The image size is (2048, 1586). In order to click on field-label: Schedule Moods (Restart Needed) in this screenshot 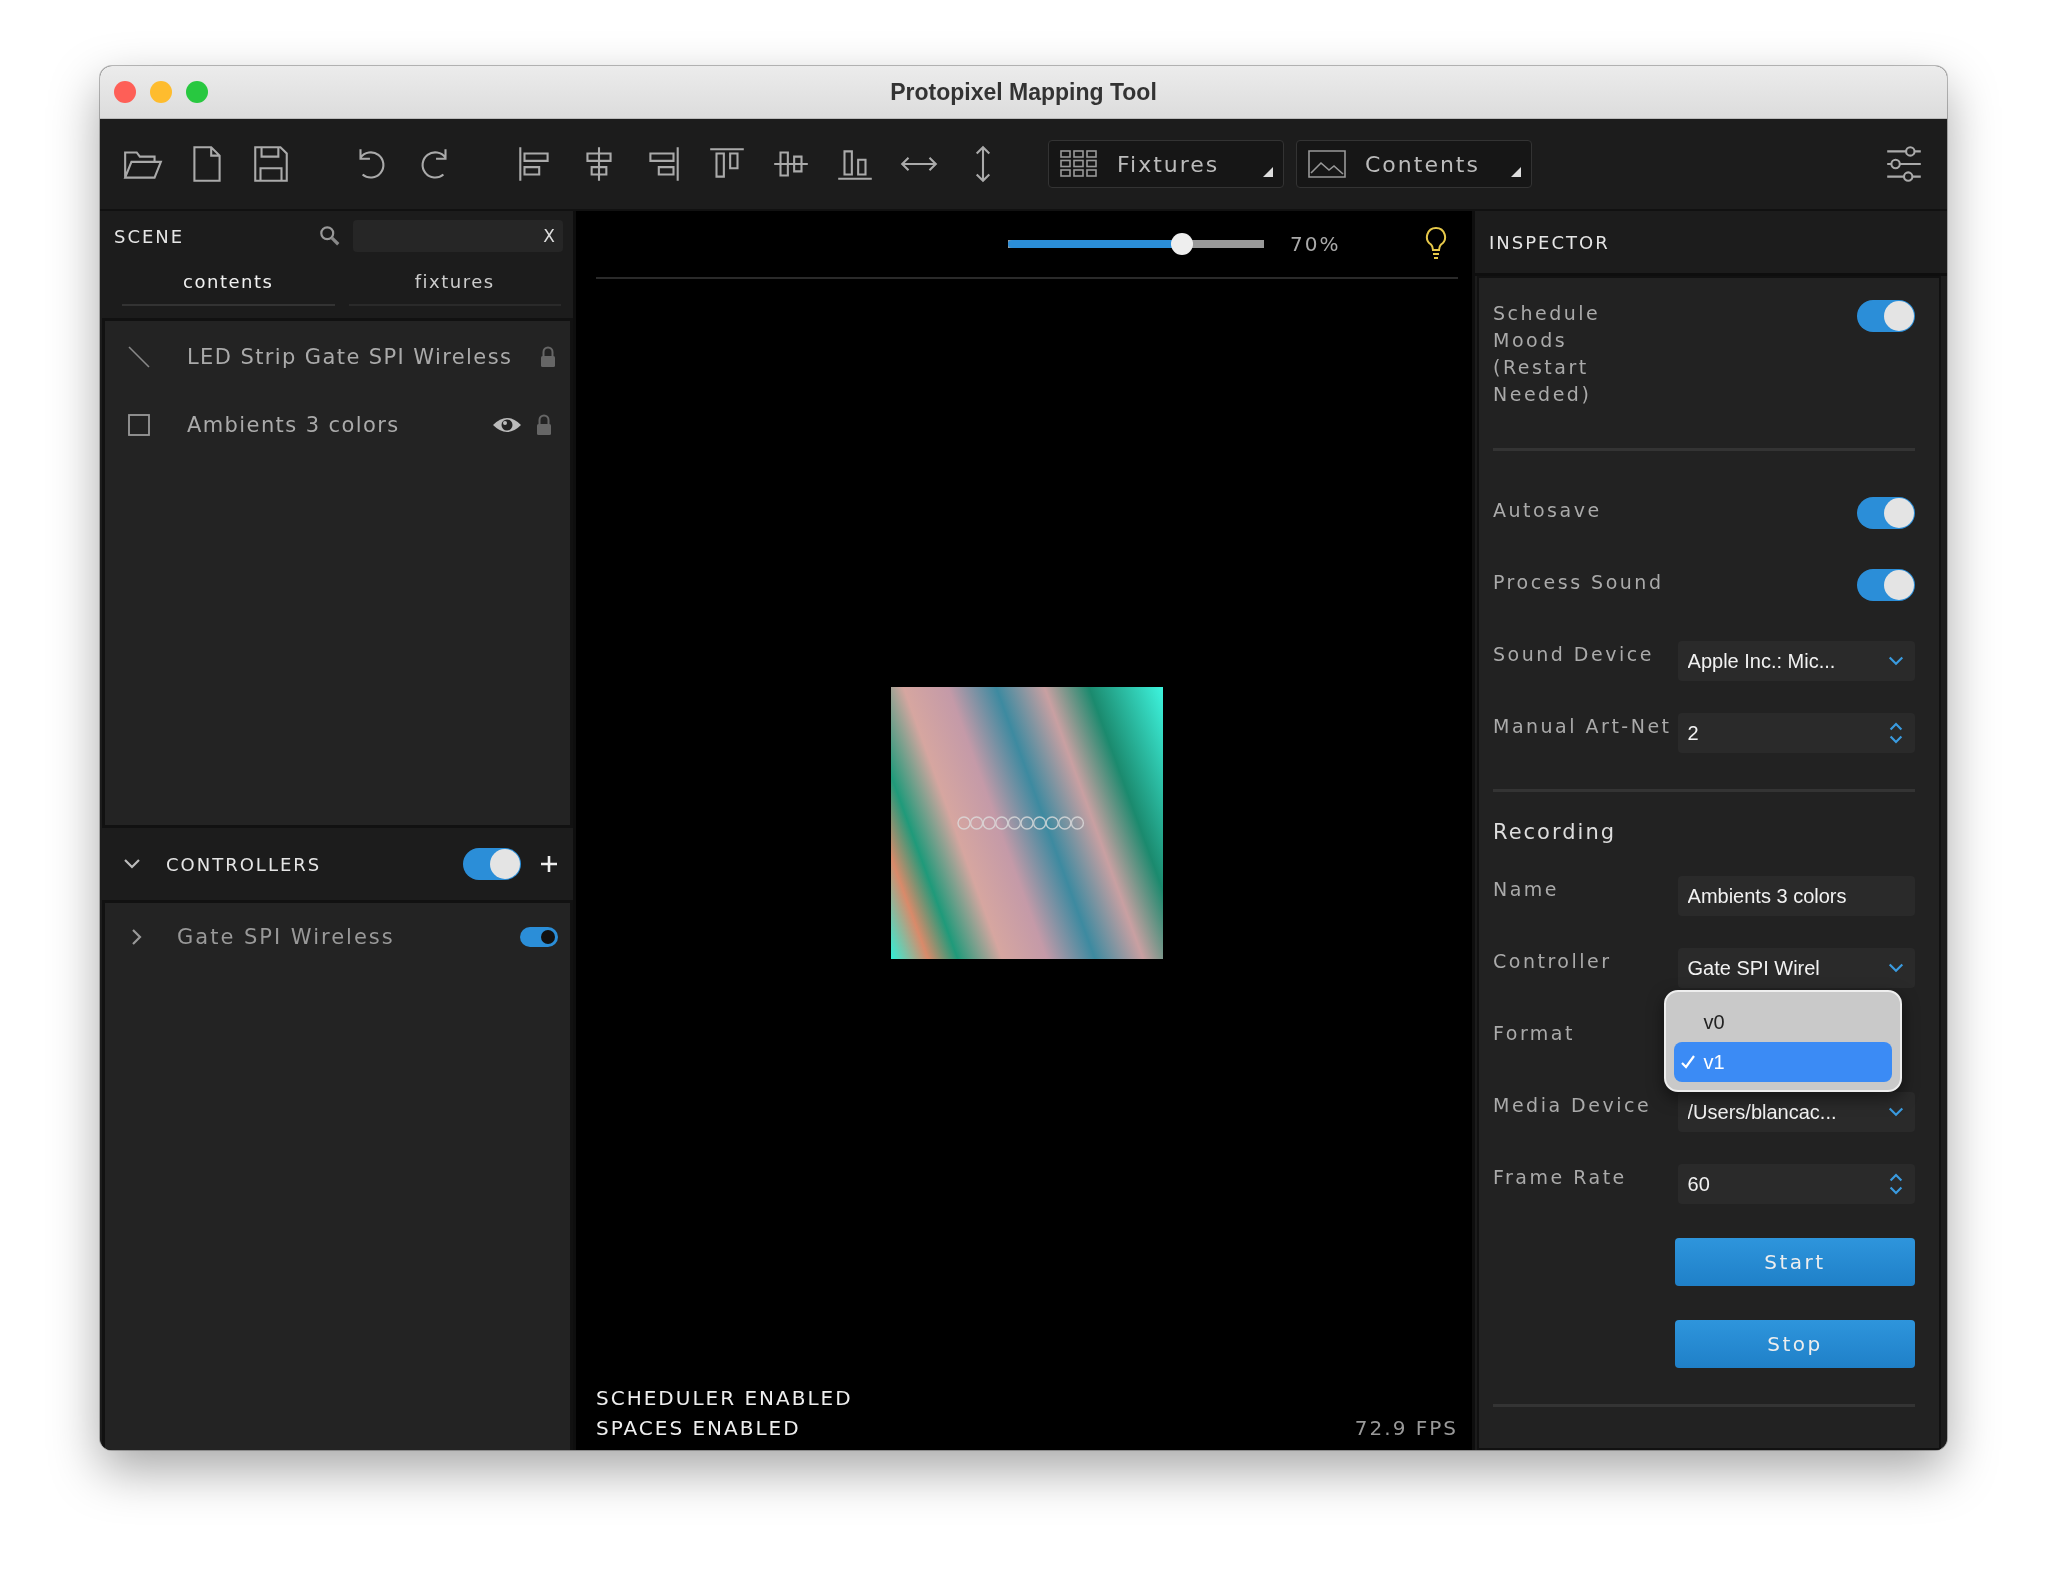, I will do `click(1547, 354)`.